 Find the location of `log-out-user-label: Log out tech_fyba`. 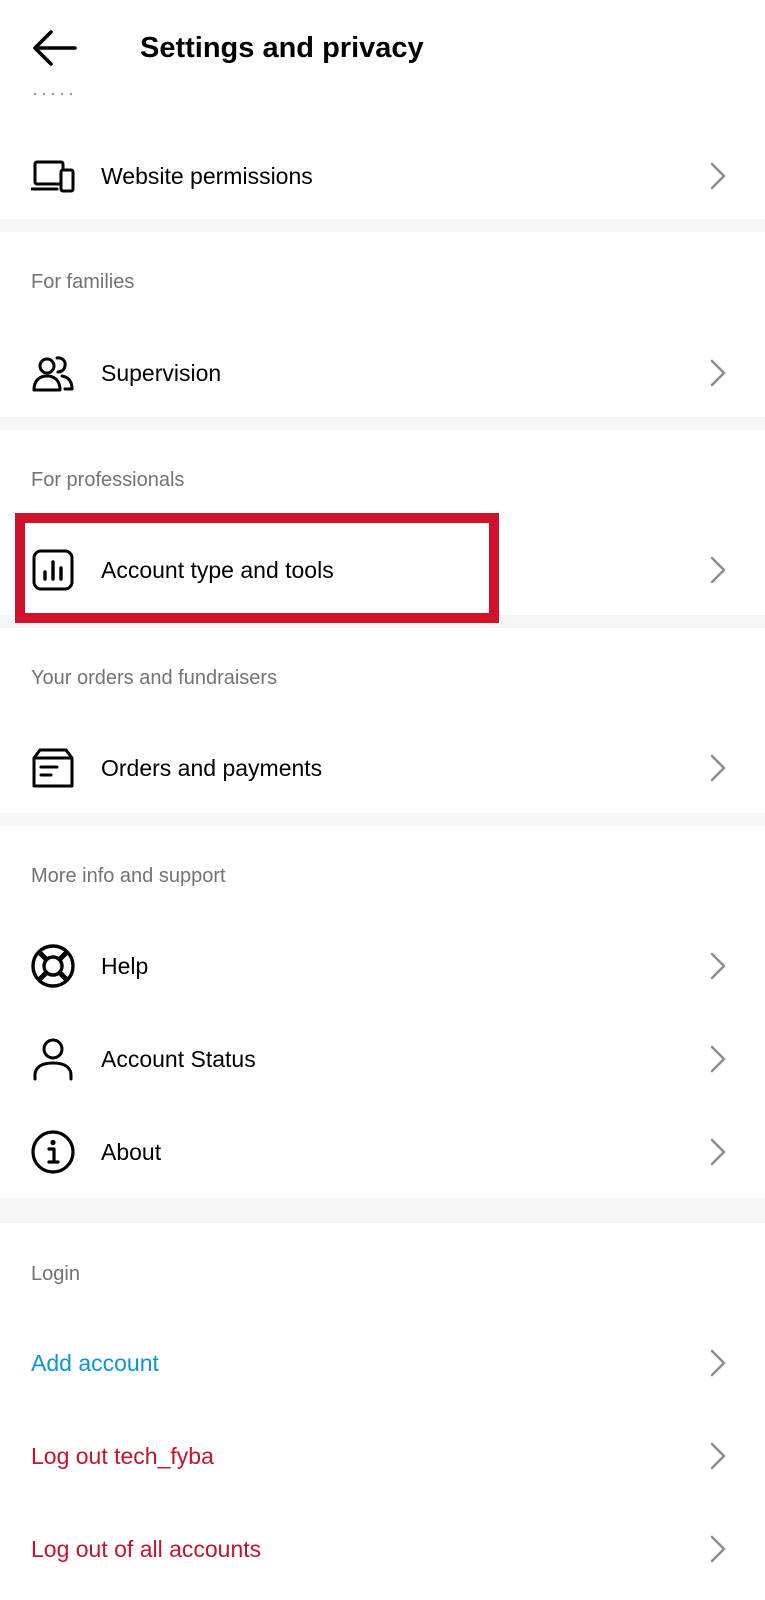

log-out-user-label: Log out tech_fyba is located at coordinates (122, 1456).